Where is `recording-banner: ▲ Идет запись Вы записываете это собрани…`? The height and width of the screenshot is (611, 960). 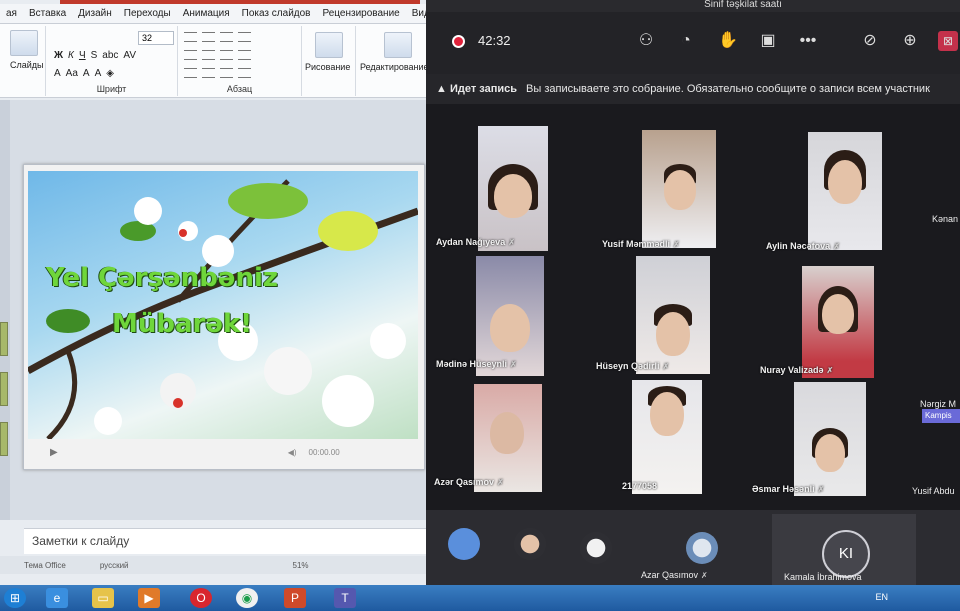 recording-banner: ▲ Идет запись Вы записываете это собрани… is located at coordinates (693, 89).